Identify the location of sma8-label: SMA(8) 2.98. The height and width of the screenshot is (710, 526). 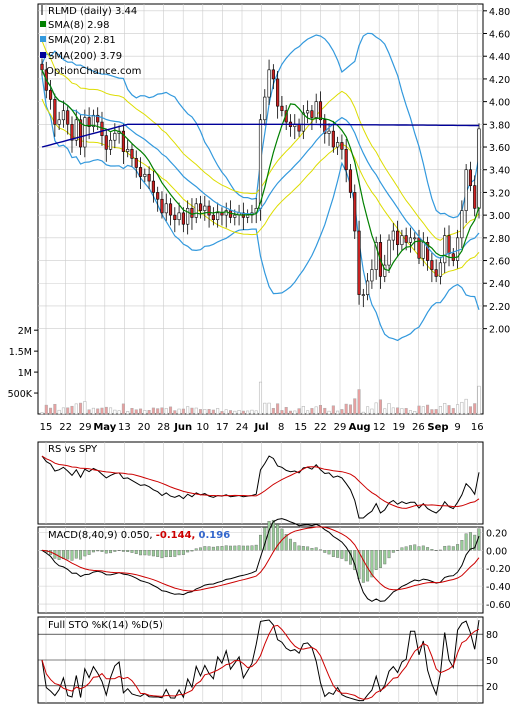
(78, 25).